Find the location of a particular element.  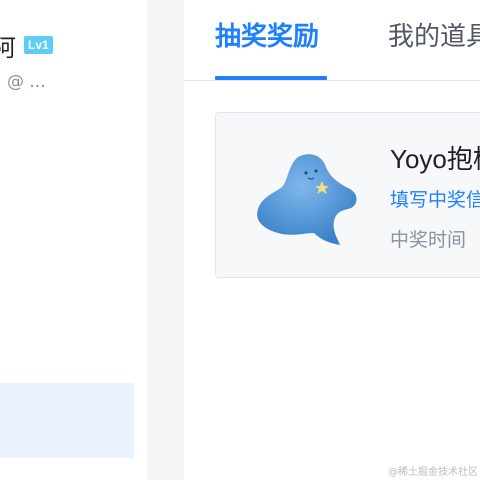

tab-lottery-rewards: 抽奖奖励 is located at coordinates (267, 34).